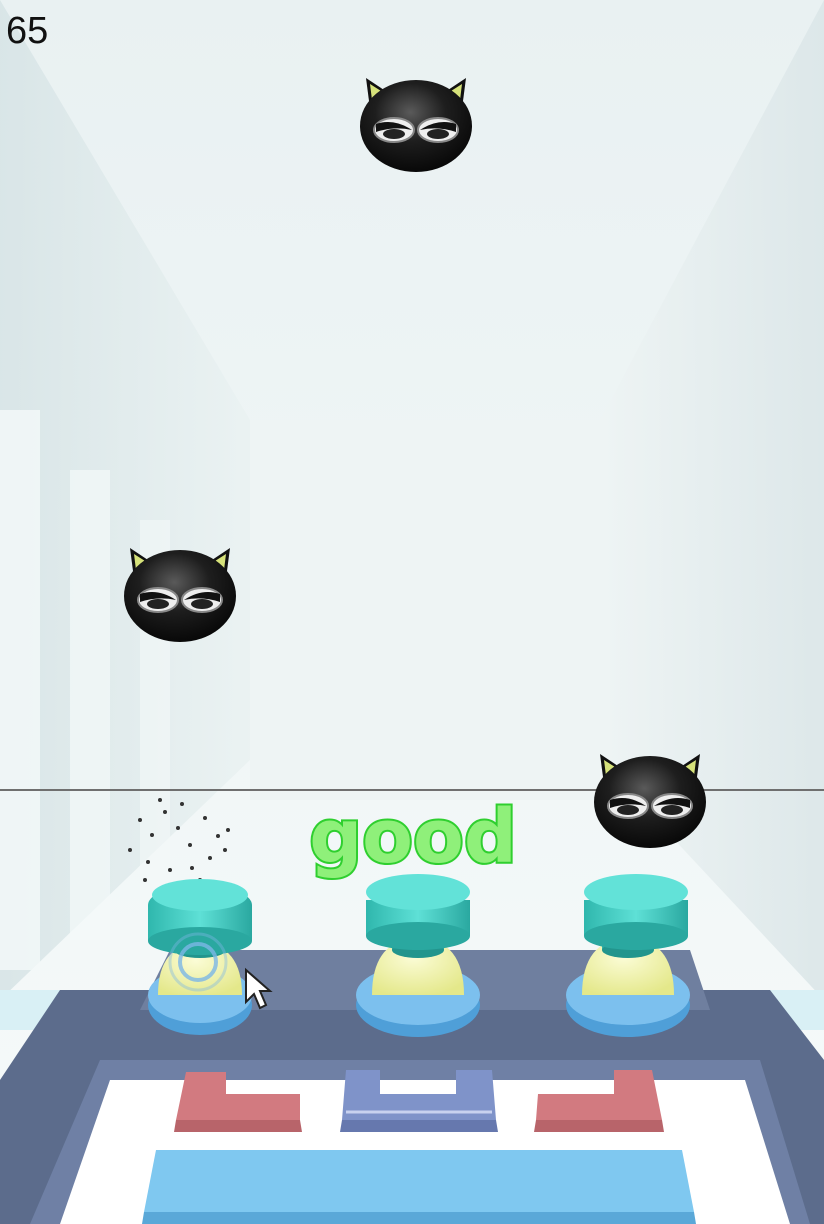  I want to click on back-wall, so click(425, 610).